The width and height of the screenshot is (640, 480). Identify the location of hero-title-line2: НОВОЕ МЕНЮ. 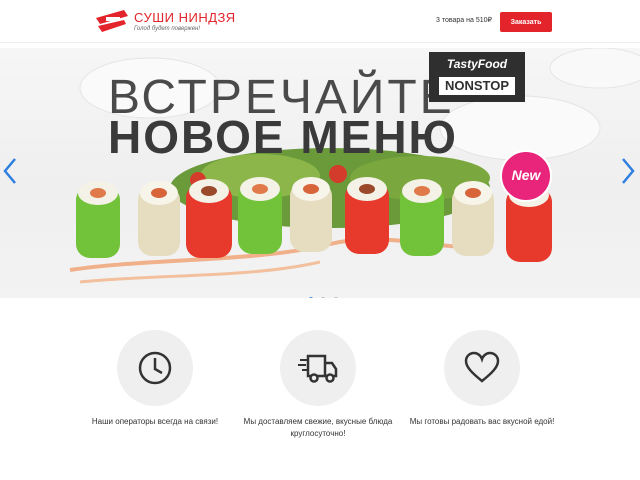
(283, 137).